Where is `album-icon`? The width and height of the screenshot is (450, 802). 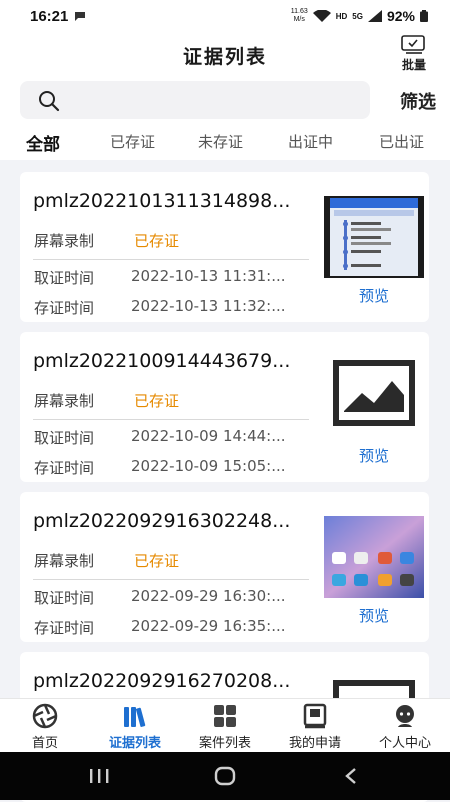
album-icon is located at coordinates (315, 716).